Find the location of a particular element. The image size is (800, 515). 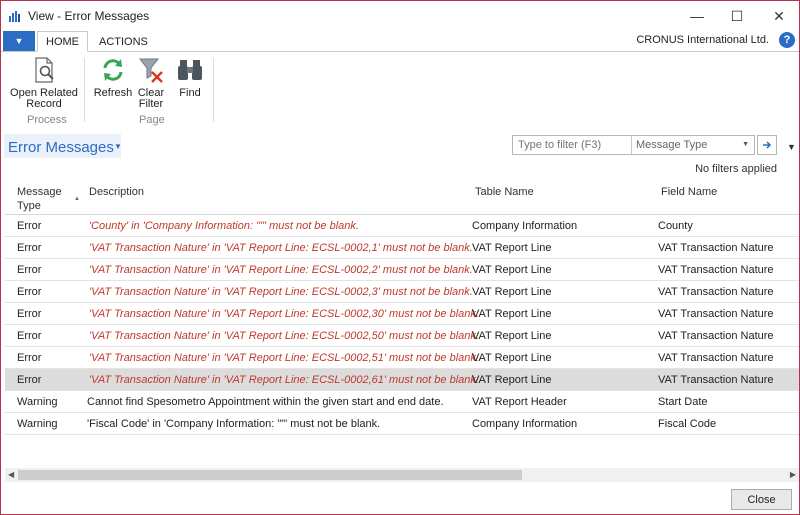

filter-input is located at coordinates (572, 145).